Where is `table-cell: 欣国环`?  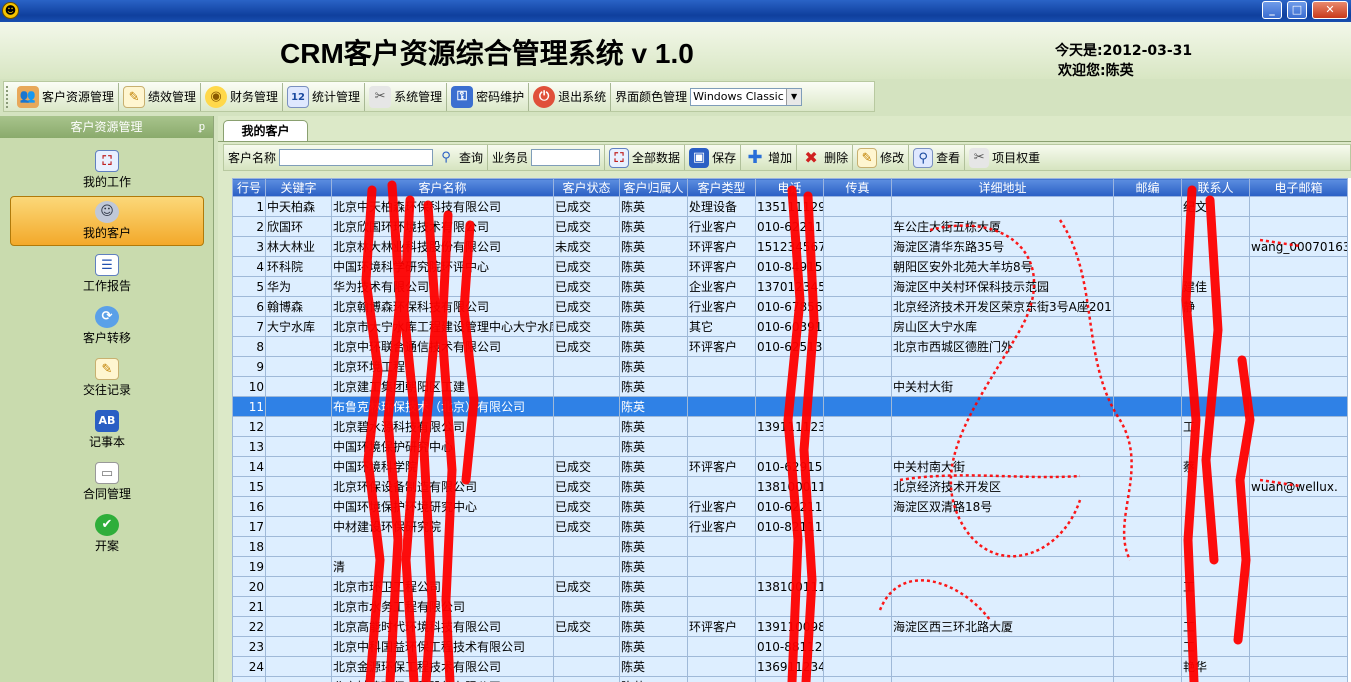
table-cell: 欣国环 is located at coordinates (298, 226).